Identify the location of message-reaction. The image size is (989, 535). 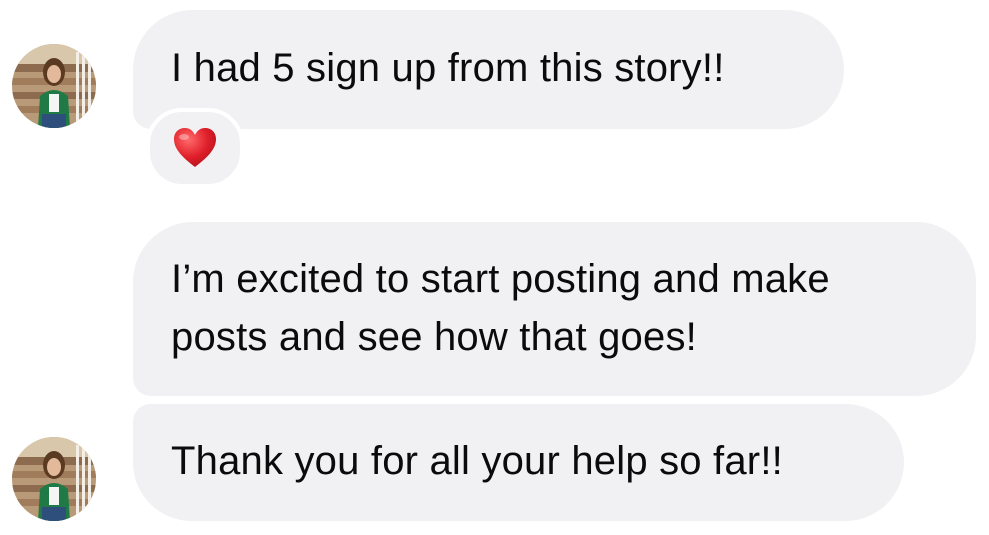
(195, 148).